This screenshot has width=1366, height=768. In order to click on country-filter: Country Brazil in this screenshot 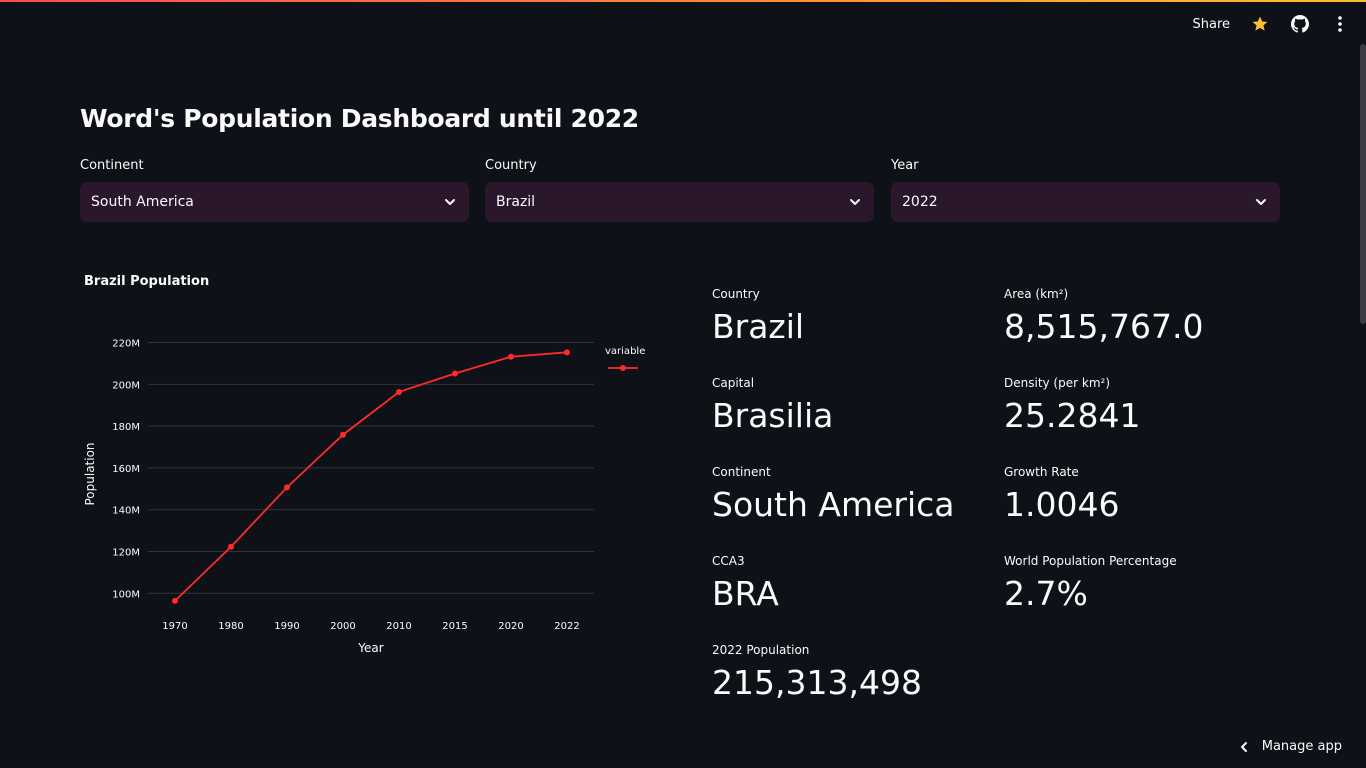, I will do `click(679, 190)`.